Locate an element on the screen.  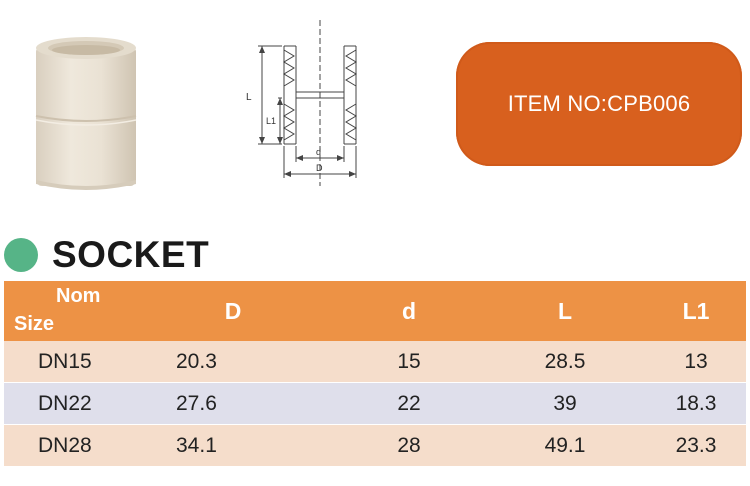
table-row: DN15 20.3 15 28.5 13 is located at coordinates (375, 361).